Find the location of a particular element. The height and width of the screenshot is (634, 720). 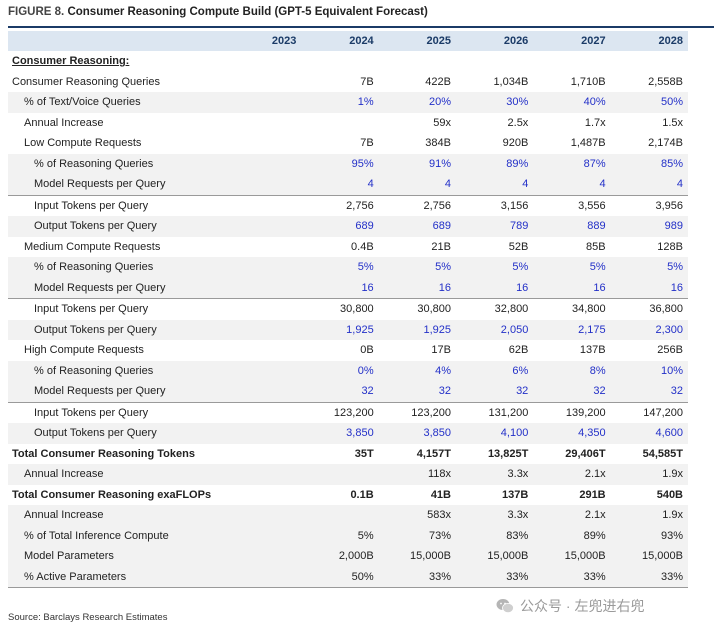

value-cell-2024: 35T is located at coordinates (364, 453).